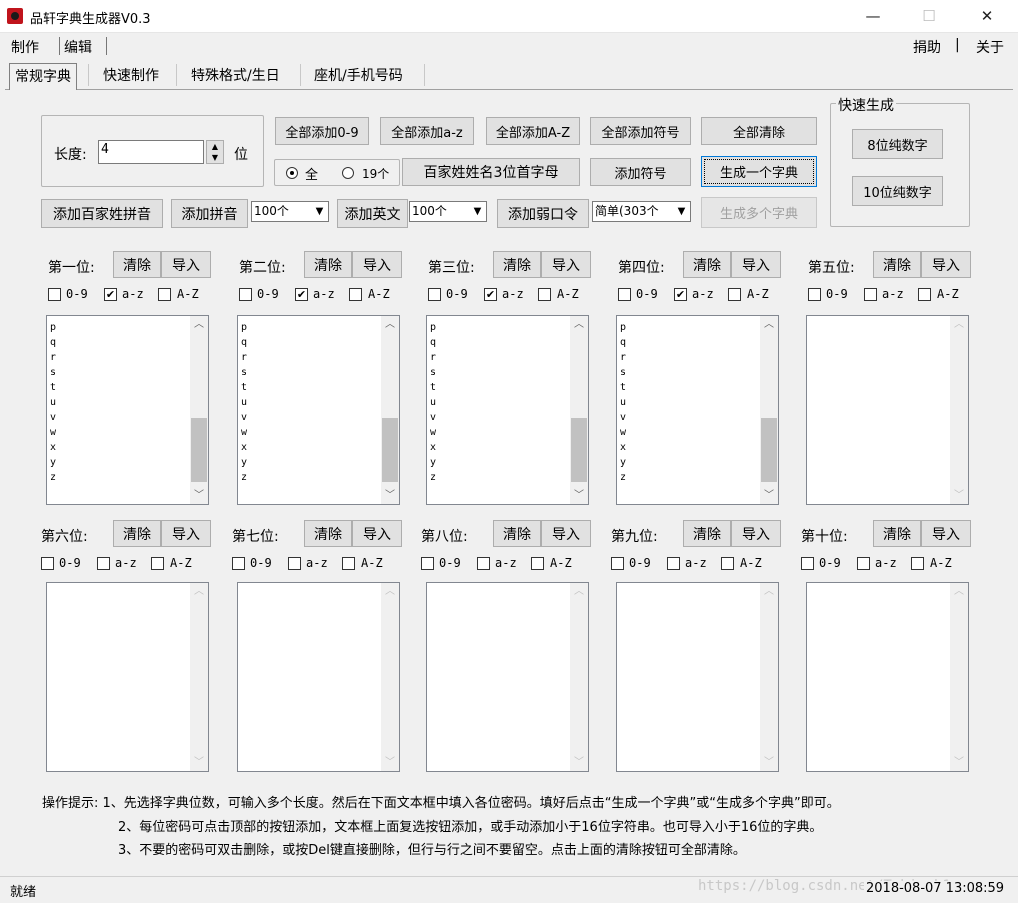  I want to click on ten-digit-numeric-button: 10位纯数字, so click(897, 191).